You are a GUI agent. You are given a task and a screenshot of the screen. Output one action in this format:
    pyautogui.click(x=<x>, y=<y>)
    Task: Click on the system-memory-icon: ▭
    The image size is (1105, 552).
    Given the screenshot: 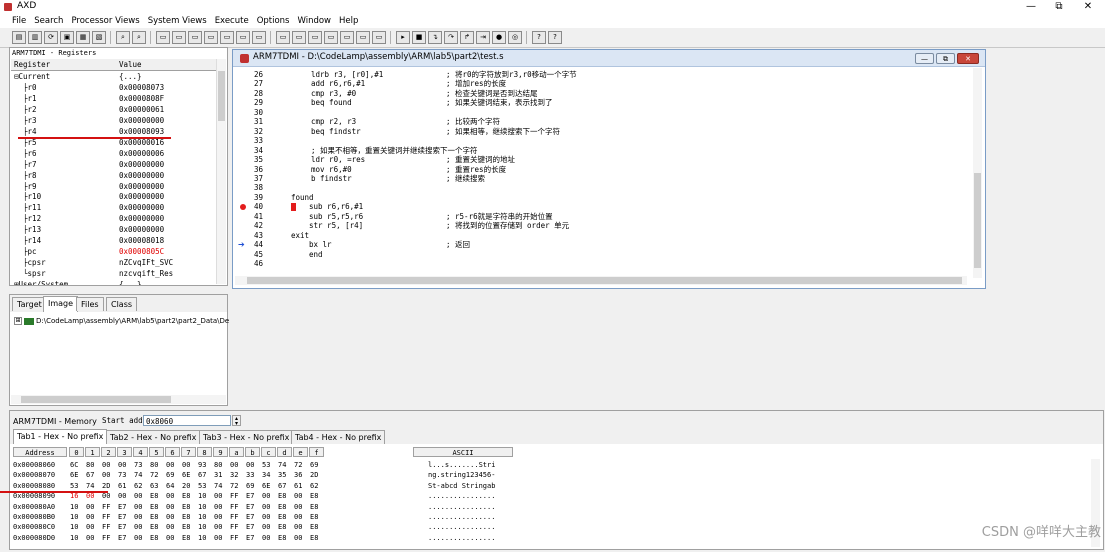 What is the action you would take?
    pyautogui.click(x=299, y=37)
    